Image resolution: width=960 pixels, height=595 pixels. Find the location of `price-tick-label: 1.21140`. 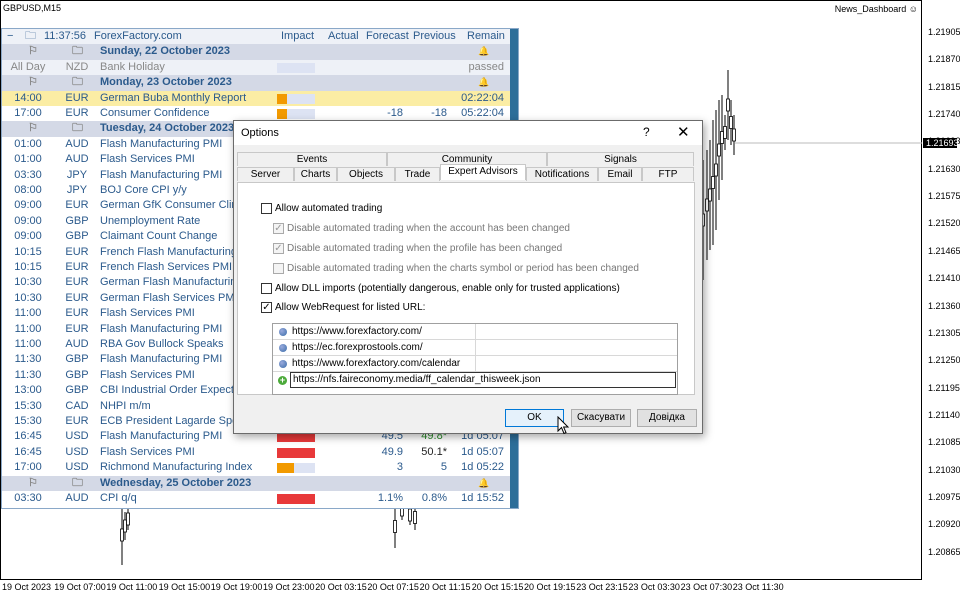

price-tick-label: 1.21140 is located at coordinates (944, 414).